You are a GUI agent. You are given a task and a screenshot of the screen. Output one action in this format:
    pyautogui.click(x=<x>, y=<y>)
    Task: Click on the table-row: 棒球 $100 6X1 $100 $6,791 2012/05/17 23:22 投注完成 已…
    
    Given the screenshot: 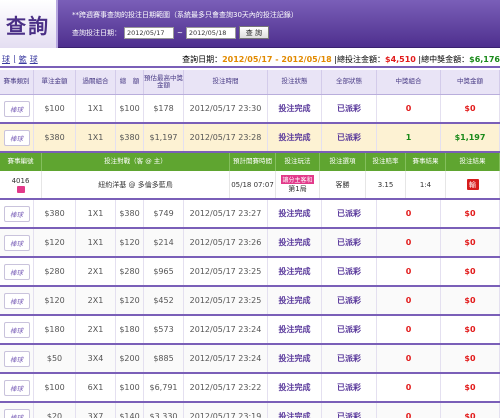 What is the action you would take?
    pyautogui.click(x=250, y=388)
    